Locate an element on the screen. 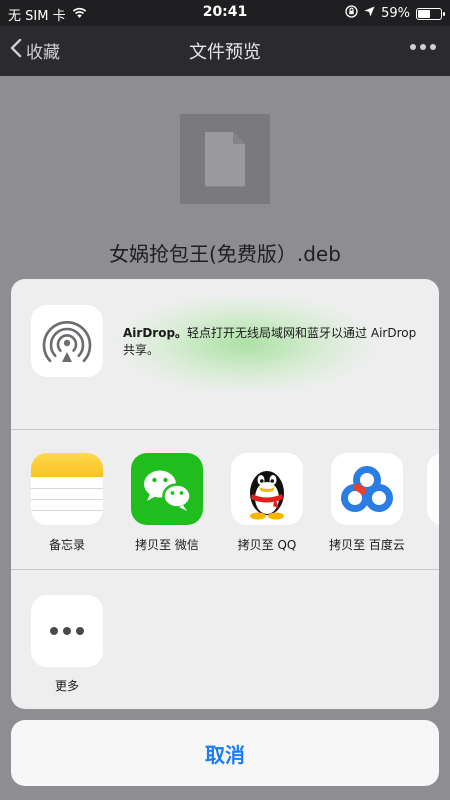 This screenshot has height=800, width=450. more-label: 更多 is located at coordinates (66, 686).